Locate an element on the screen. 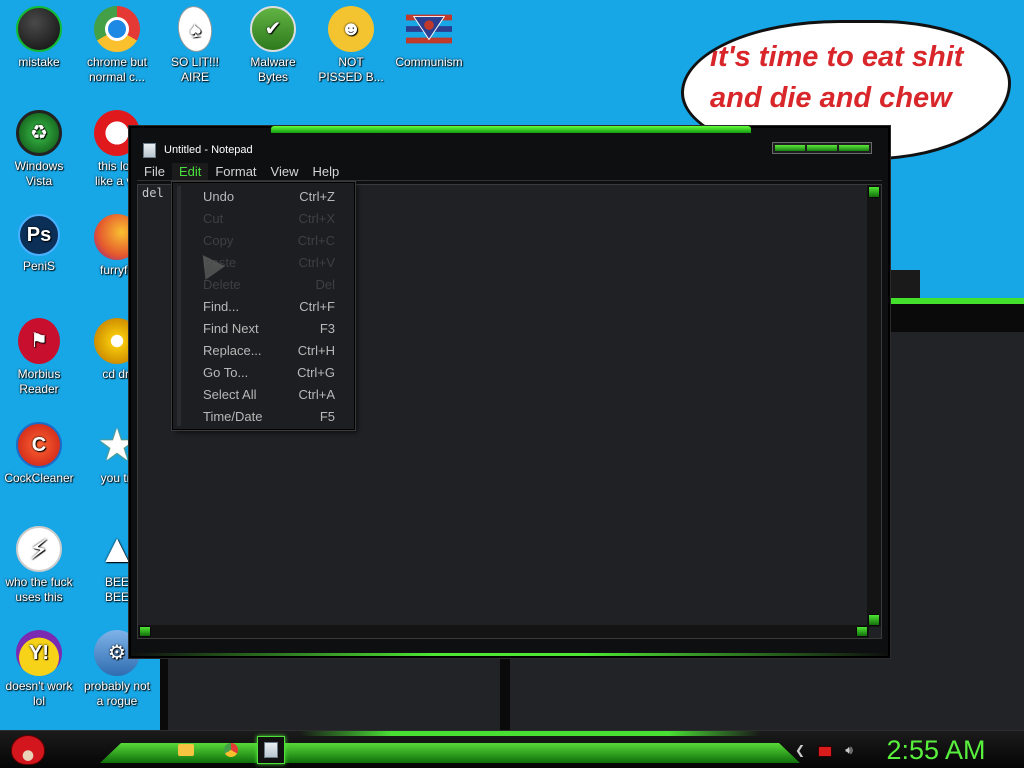 The width and height of the screenshot is (1024, 768). desktop-icon-who-uses-this: ⚡ who the fuck uses this is located at coordinates (39, 562).